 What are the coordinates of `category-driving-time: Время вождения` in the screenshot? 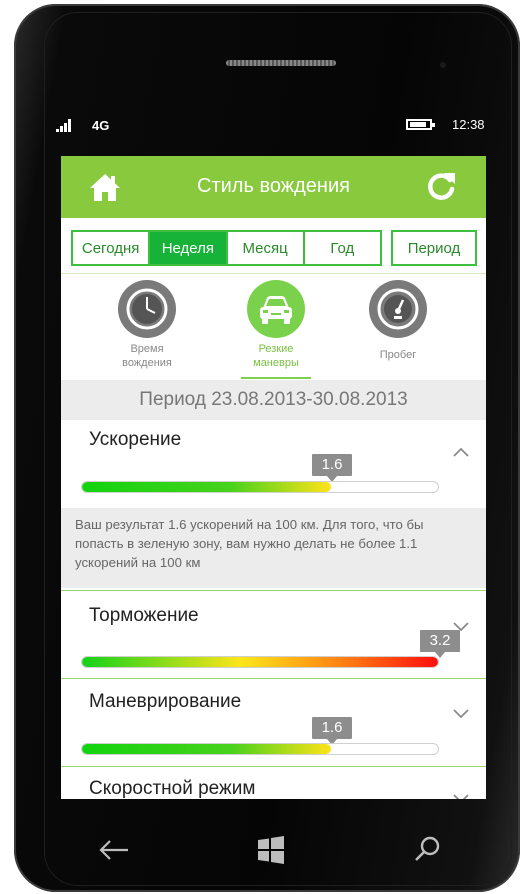 It's located at (147, 325).